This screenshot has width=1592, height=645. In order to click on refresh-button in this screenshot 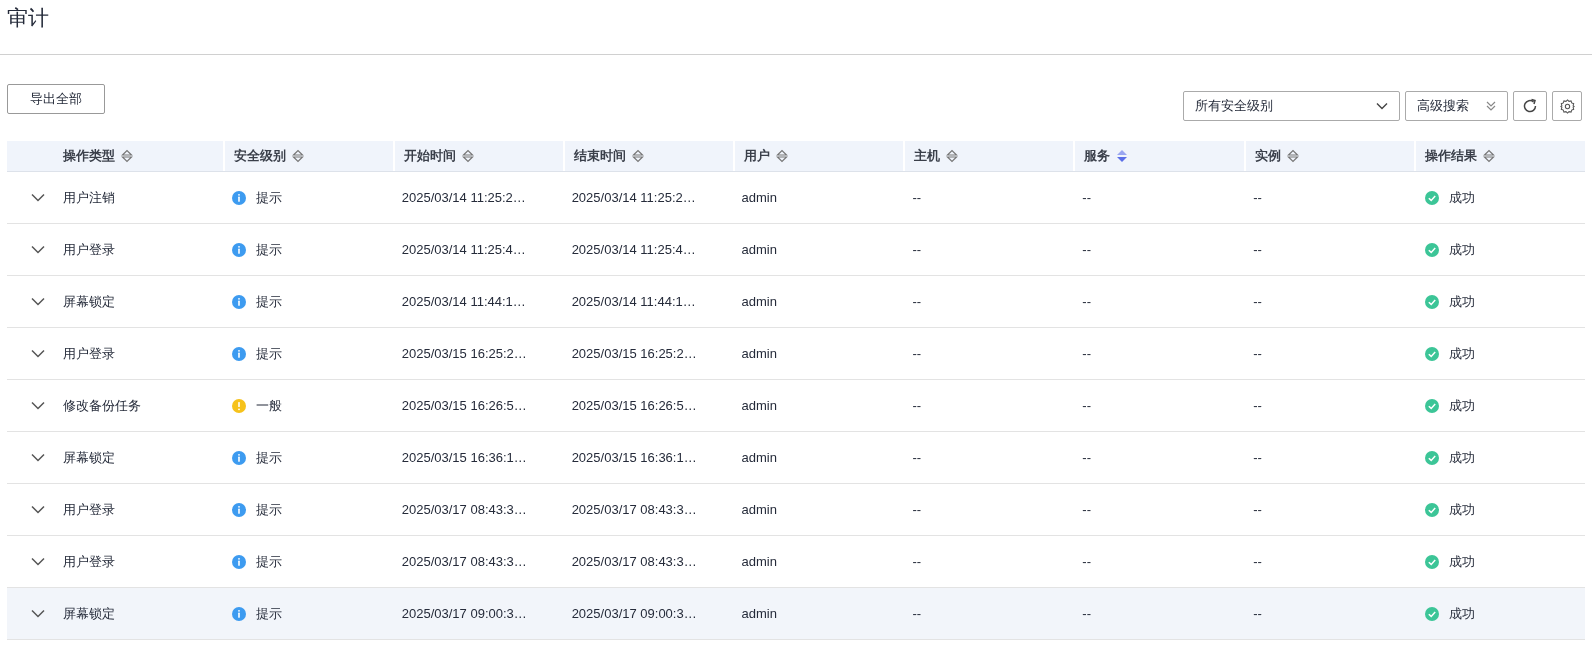, I will do `click(1530, 106)`.